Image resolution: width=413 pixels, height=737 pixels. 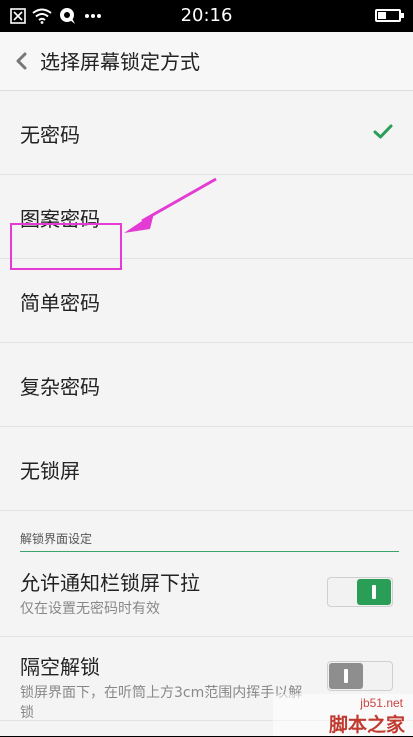 I want to click on lock-option-label: 复杂密码, so click(x=60, y=387).